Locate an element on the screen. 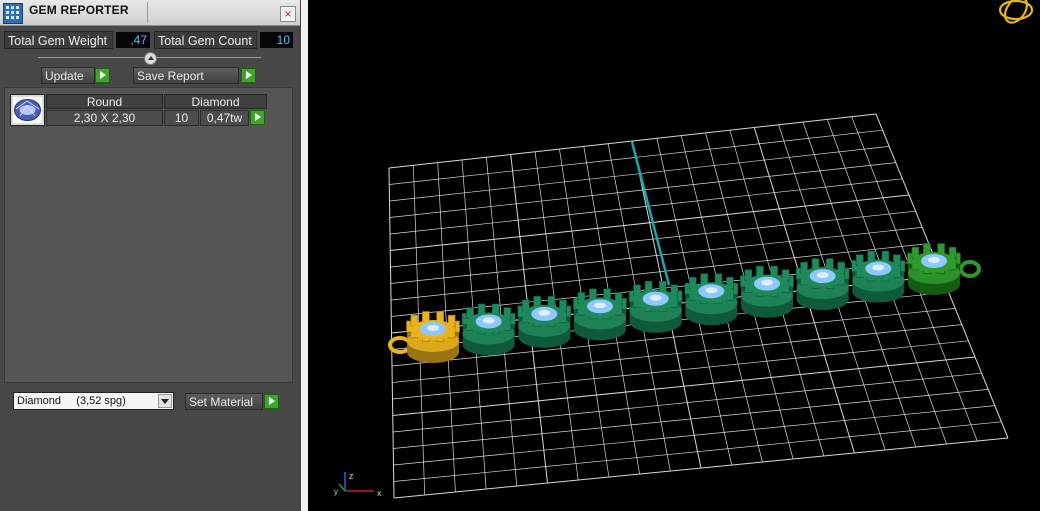 This screenshot has width=1040, height=511. set-material-label: Set Material is located at coordinates (221, 402).